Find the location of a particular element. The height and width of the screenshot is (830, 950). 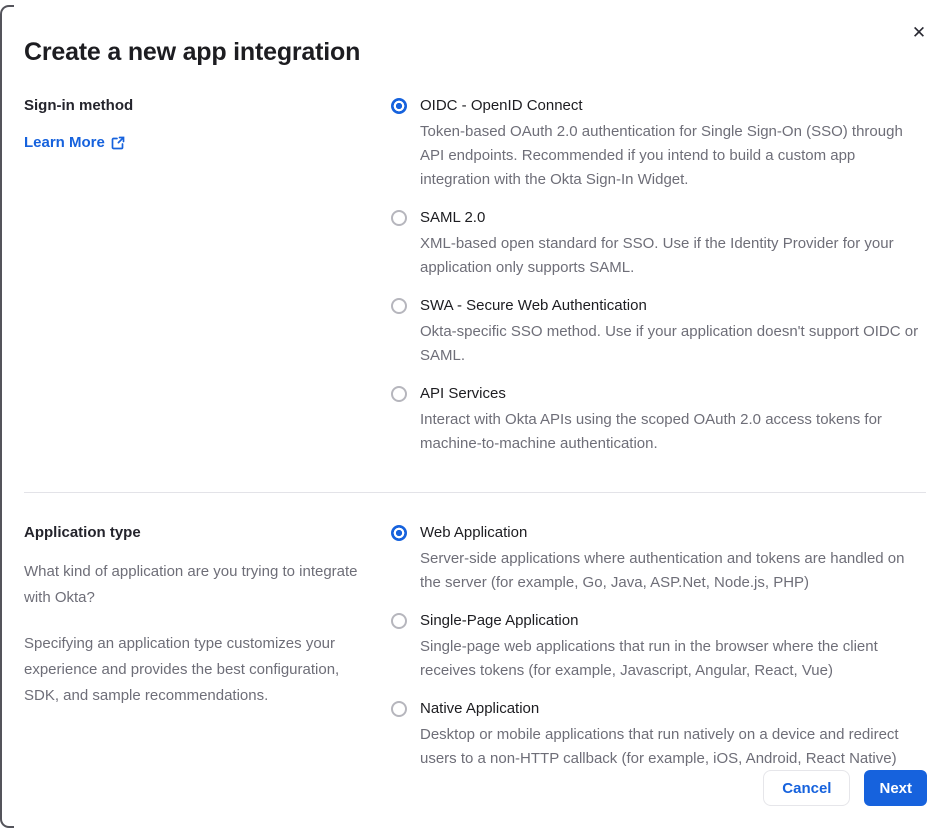

radio-api-services is located at coordinates (399, 394).